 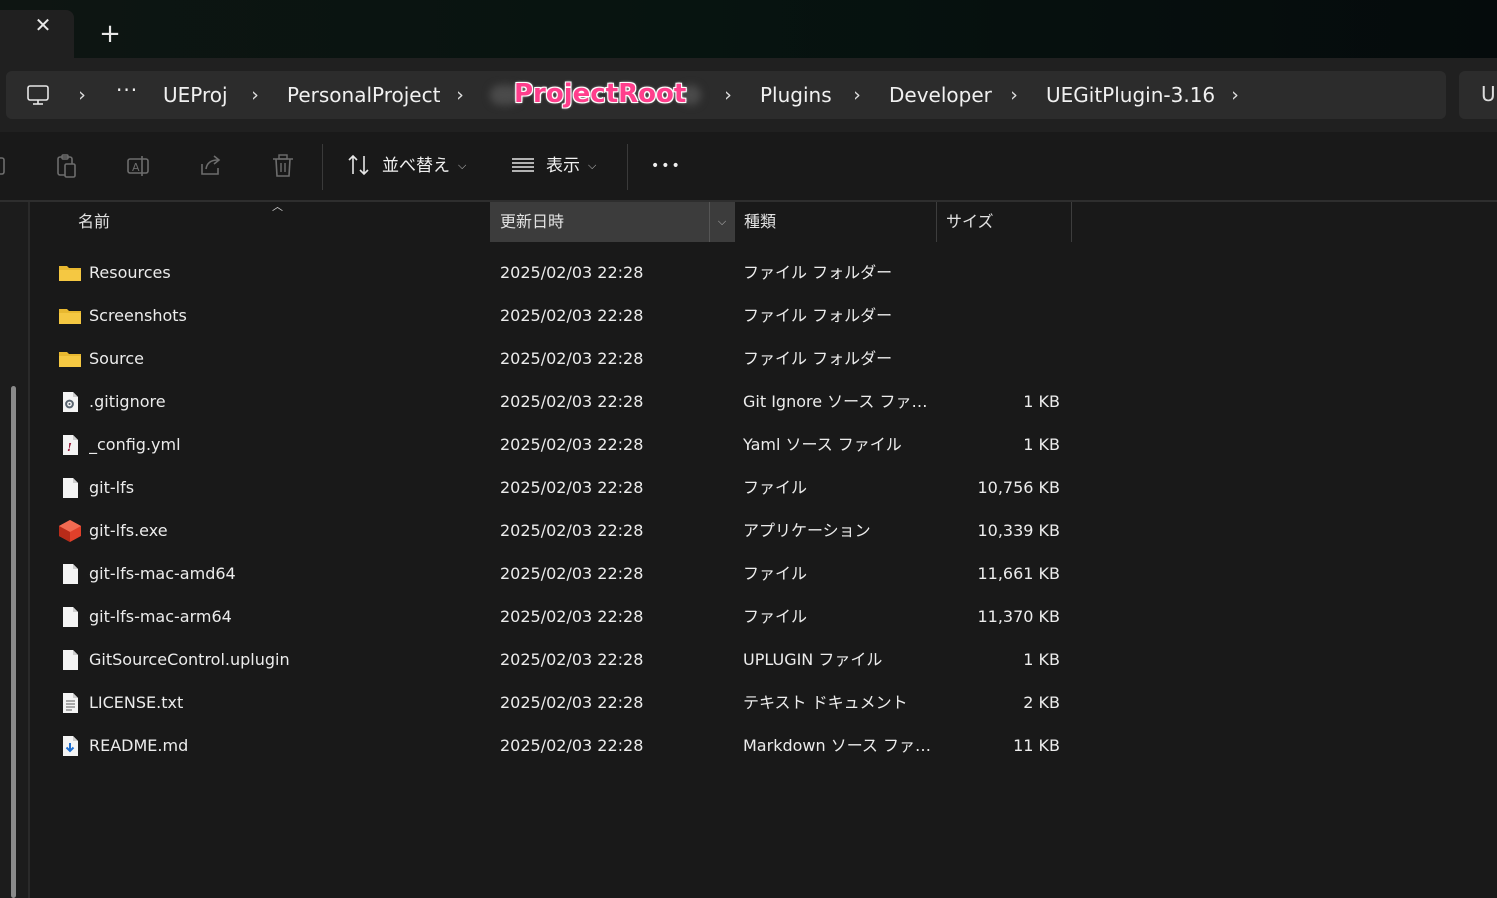 What do you see at coordinates (825, 702) in the screenshot?
I see `file-type: テキスト ドキュメント` at bounding box center [825, 702].